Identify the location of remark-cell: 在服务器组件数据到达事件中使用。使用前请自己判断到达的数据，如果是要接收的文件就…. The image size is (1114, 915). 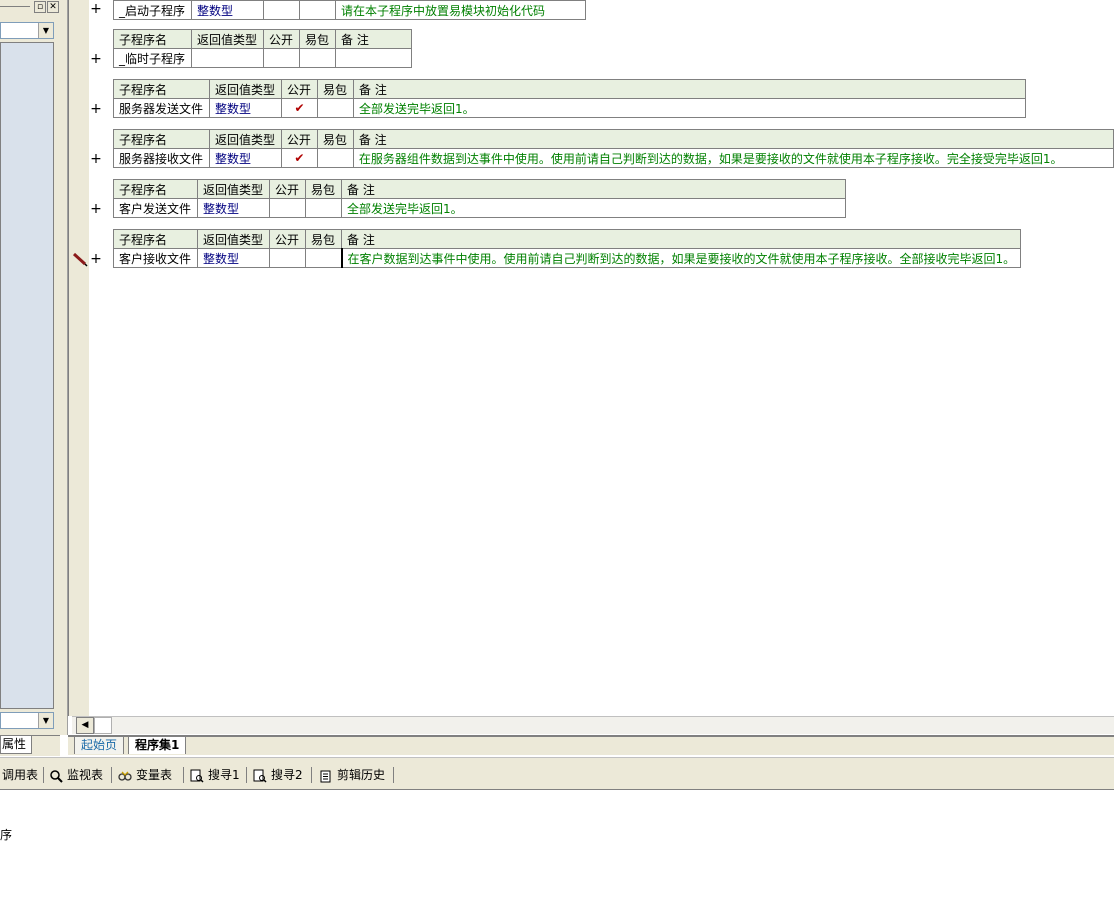
(733, 158).